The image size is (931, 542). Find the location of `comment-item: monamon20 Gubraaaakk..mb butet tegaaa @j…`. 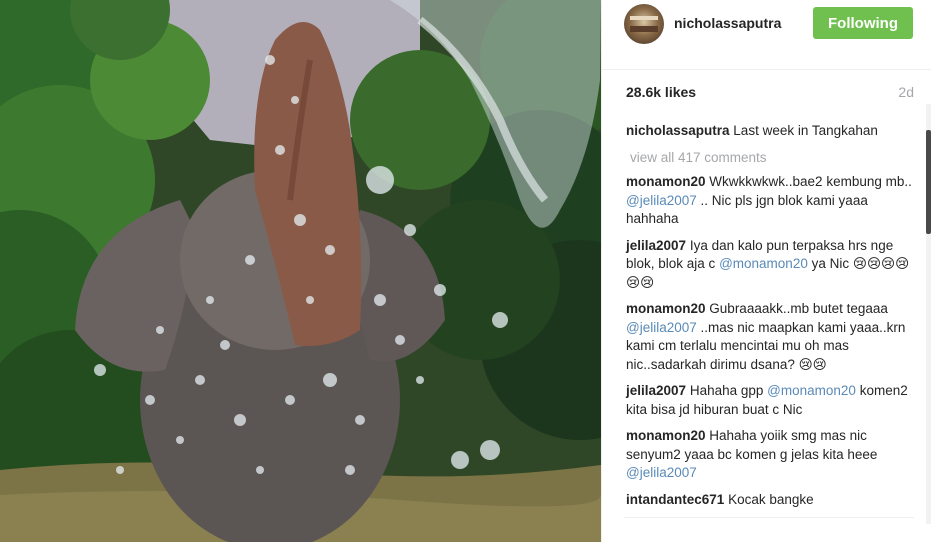

comment-item: monamon20 Gubraaaakk..mb butet tegaaa @j… is located at coordinates (770, 337).